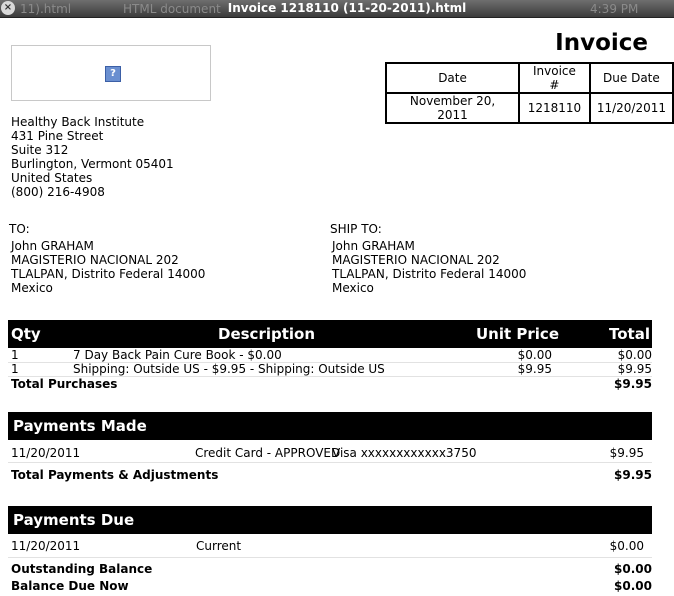 The image size is (674, 596). Describe the element at coordinates (115, 475) in the screenshot. I see `total-payments-label: Total Payments & Adjustments` at that location.